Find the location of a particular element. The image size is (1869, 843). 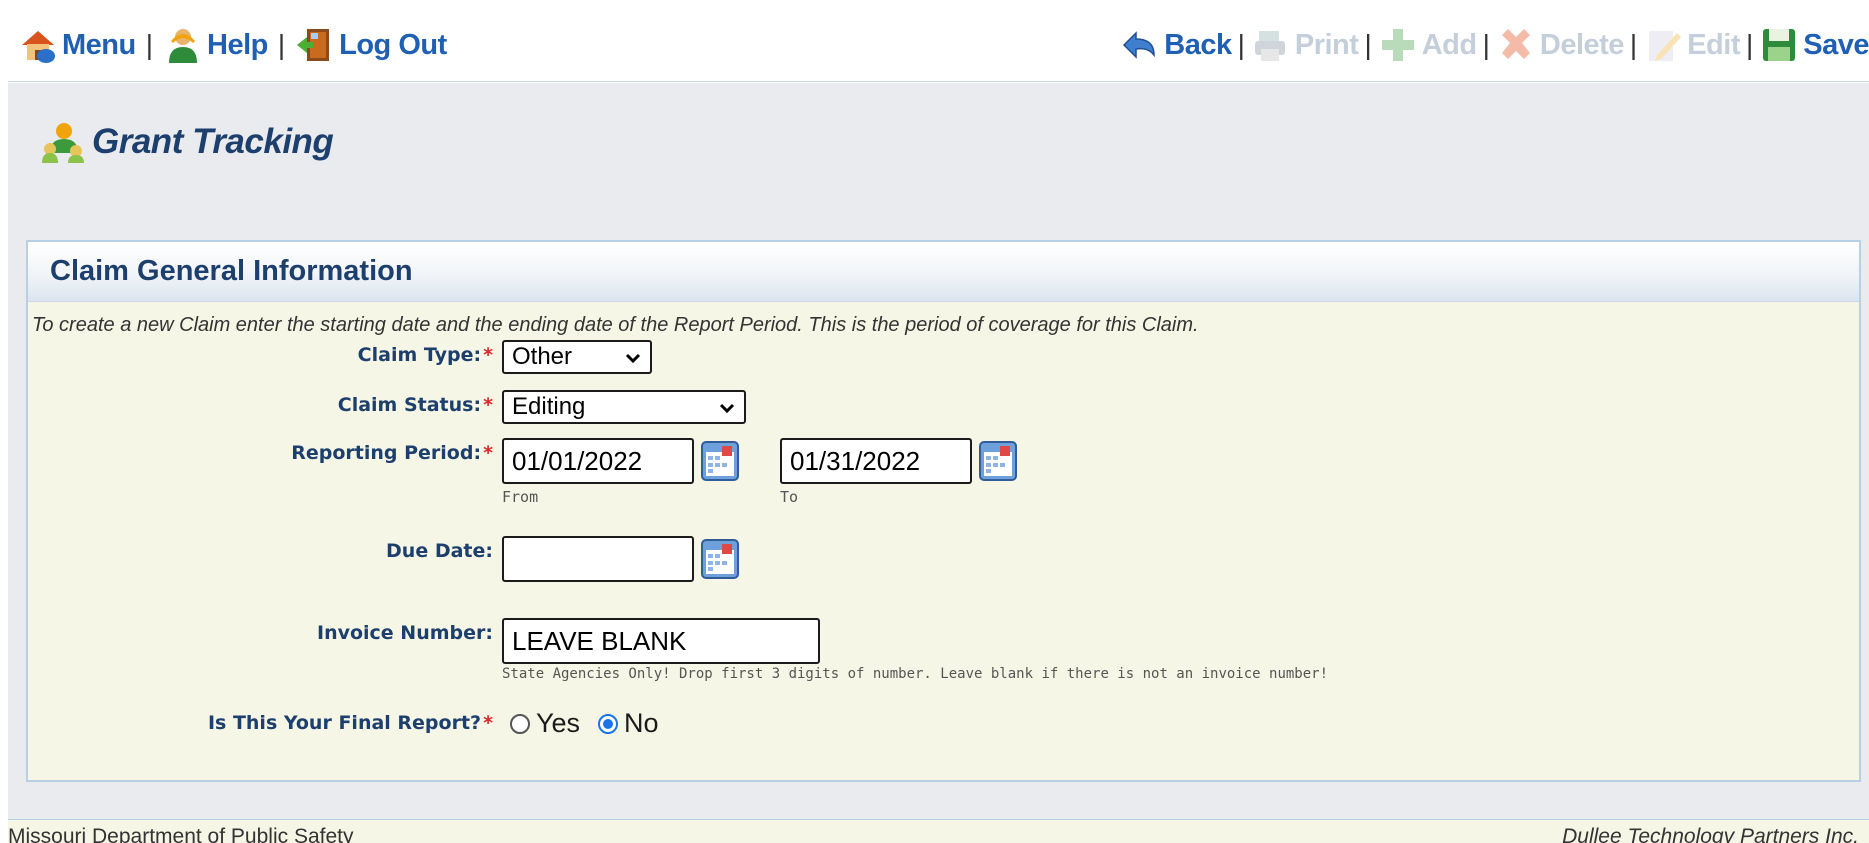

reporting-period-label-text: Reporting Period: is located at coordinates (386, 453).